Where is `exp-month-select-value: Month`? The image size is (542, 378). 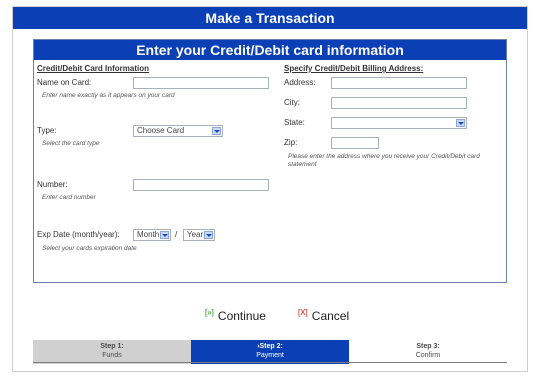
exp-month-select-value: Month is located at coordinates (148, 234).